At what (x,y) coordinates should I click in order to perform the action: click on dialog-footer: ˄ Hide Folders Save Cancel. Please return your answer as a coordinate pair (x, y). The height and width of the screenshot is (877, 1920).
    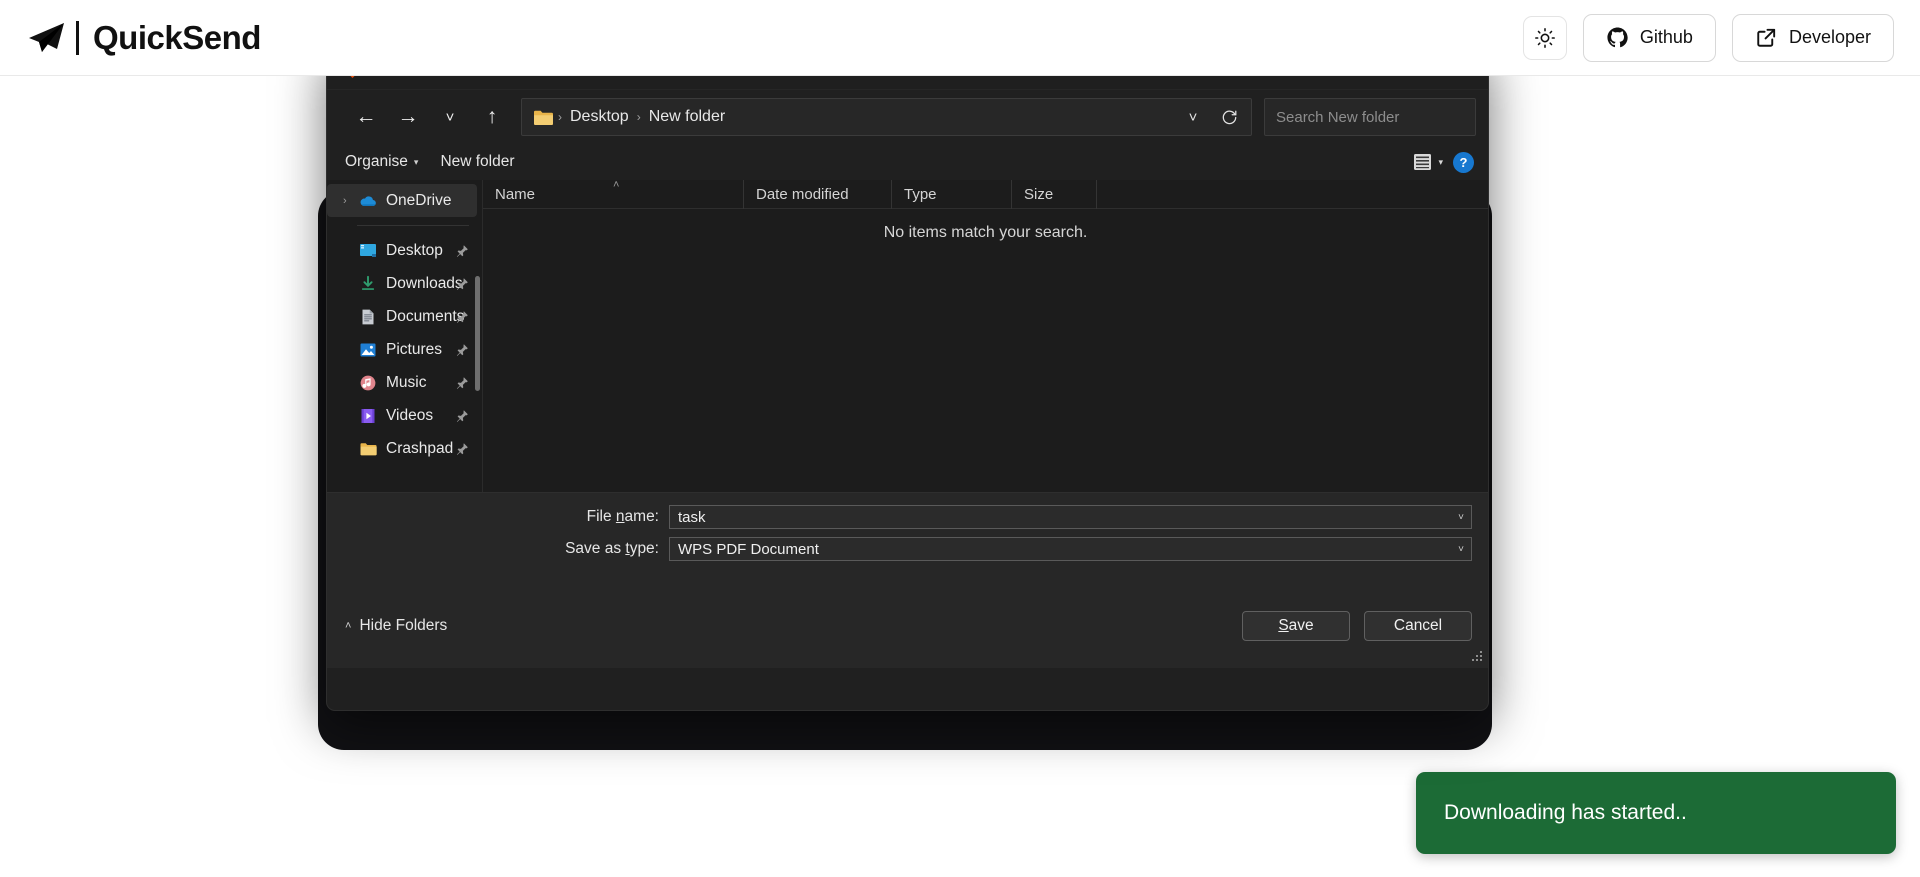
    Looking at the image, I should click on (907, 626).